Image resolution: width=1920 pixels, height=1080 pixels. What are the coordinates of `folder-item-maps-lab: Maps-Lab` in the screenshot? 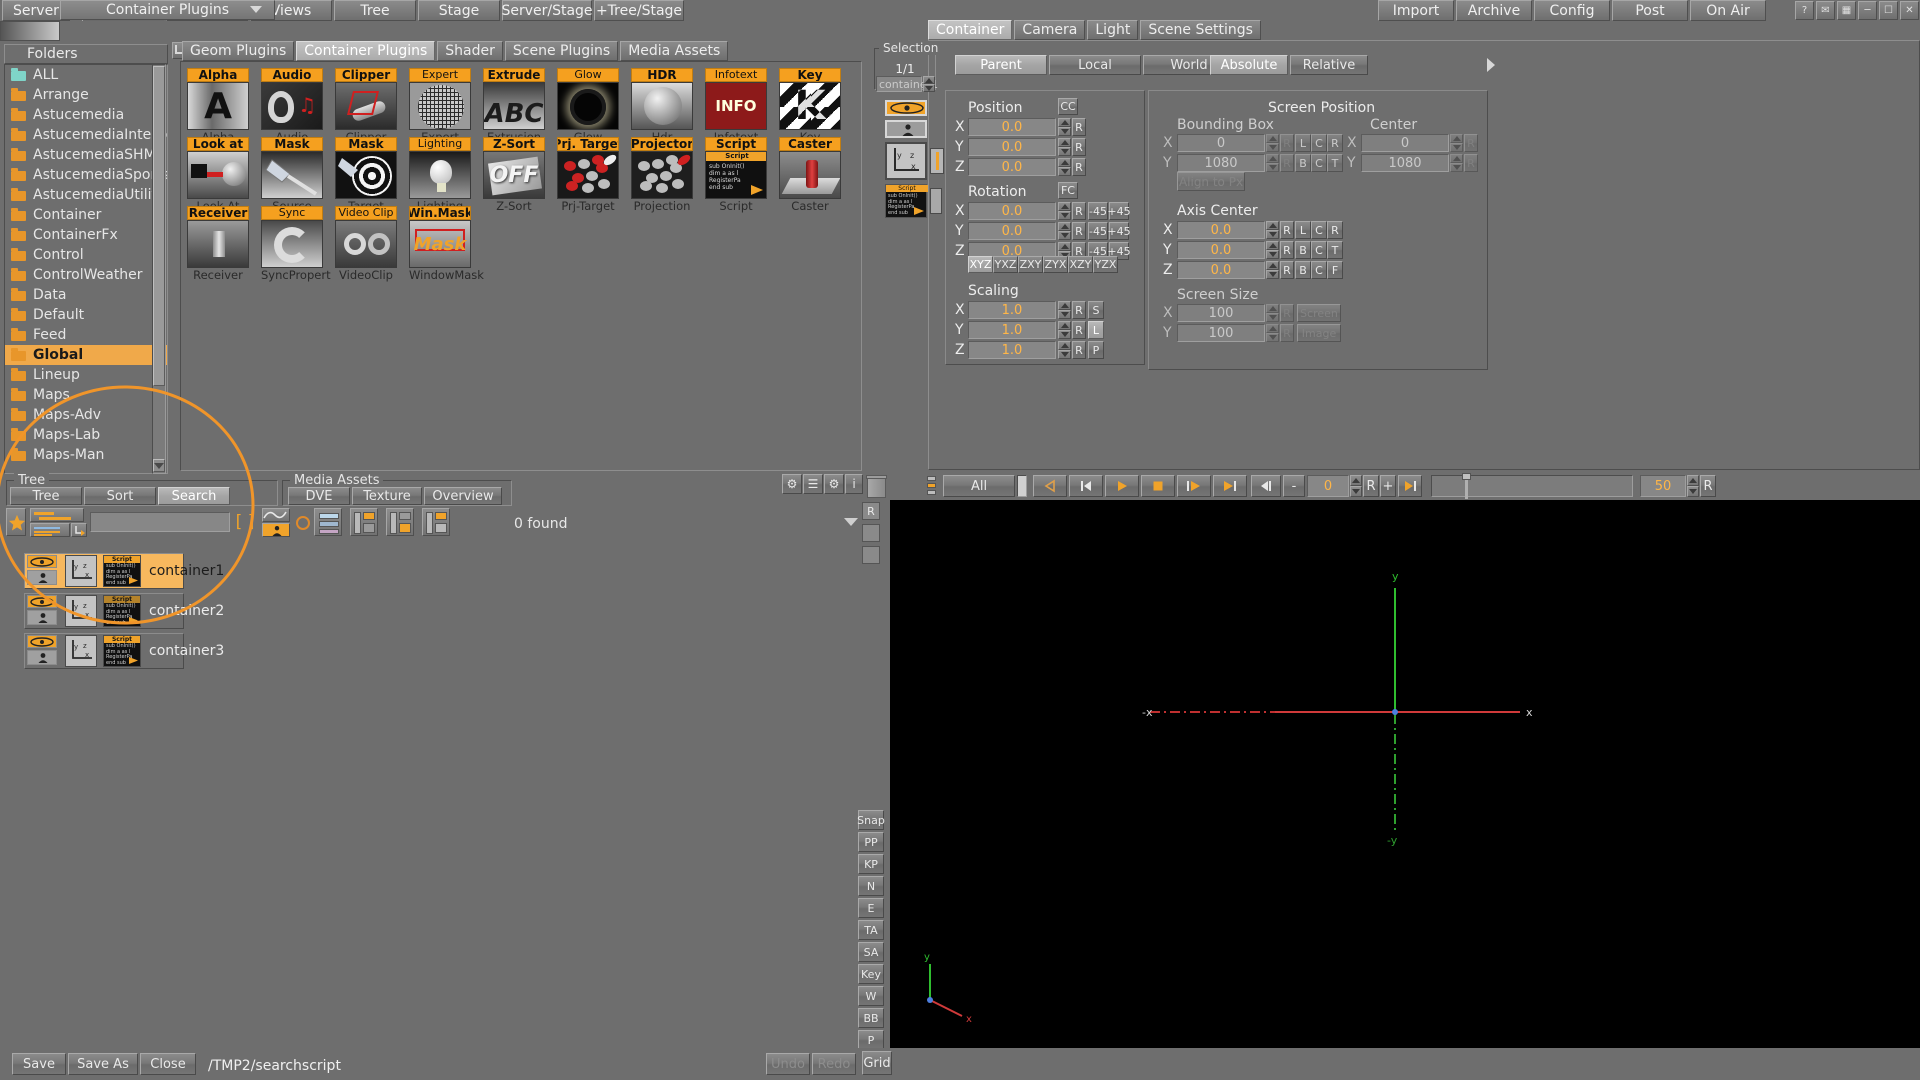 It's located at (86, 435).